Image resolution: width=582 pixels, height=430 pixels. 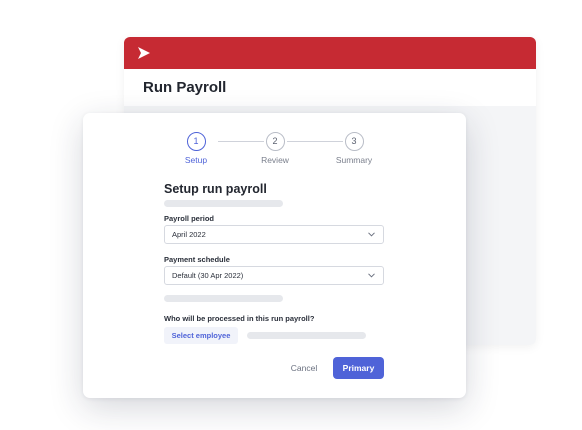 I want to click on step-label: Review, so click(x=275, y=160).